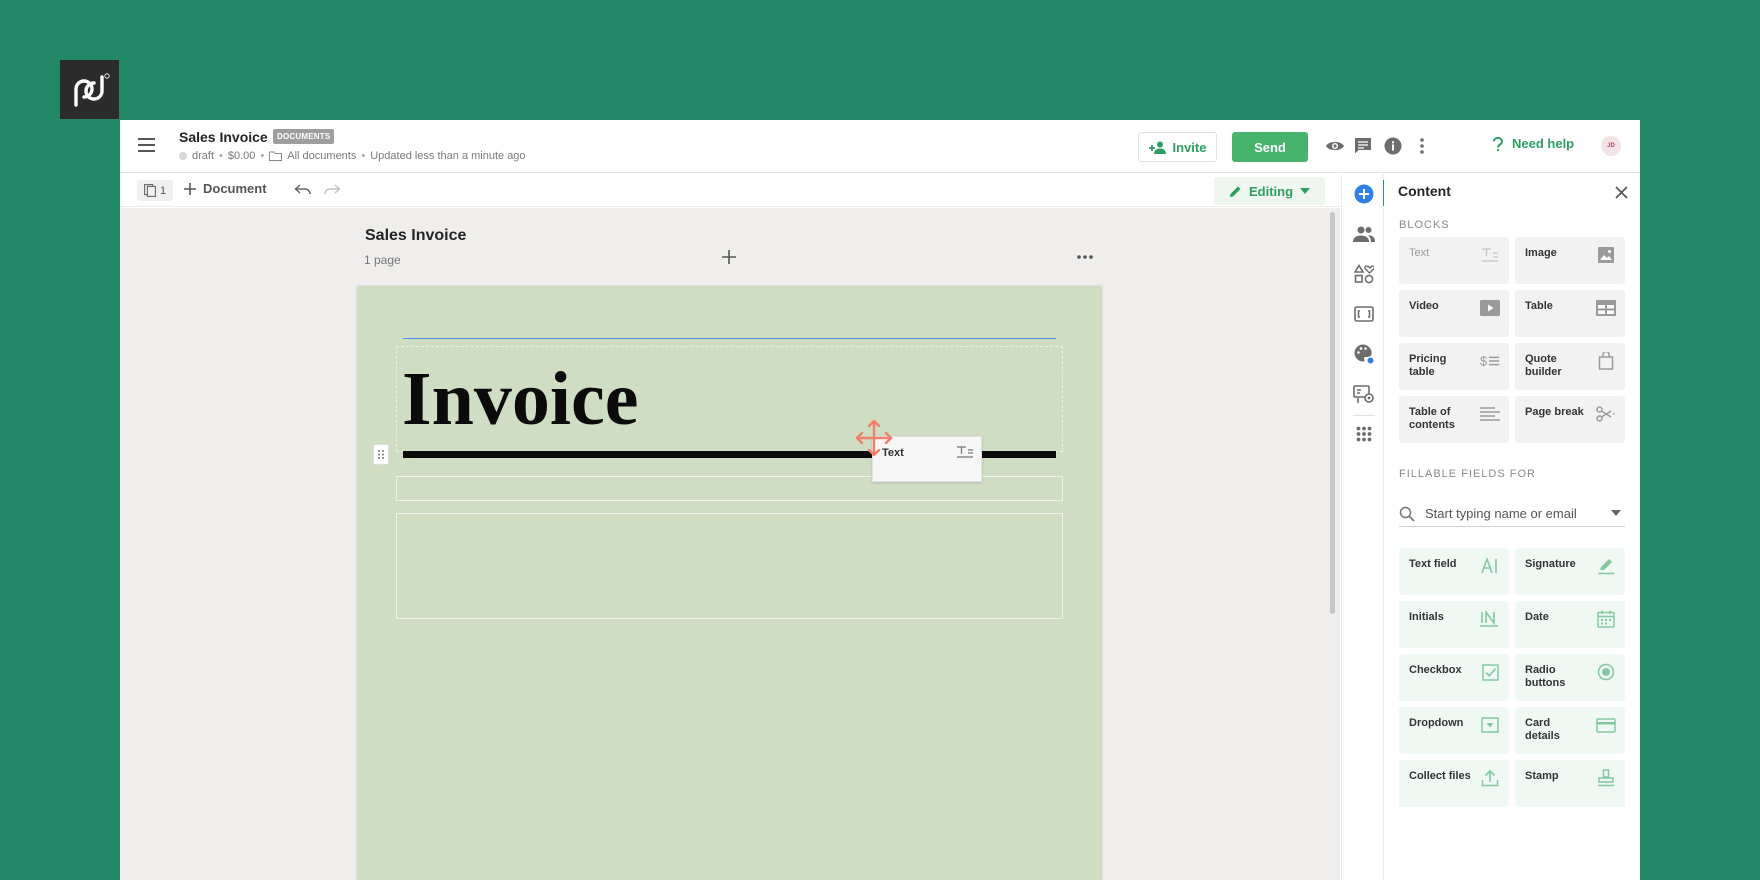 Image resolution: width=1760 pixels, height=880 pixels. Describe the element at coordinates (1454, 313) in the screenshot. I see `block-tile-video: Video` at that location.